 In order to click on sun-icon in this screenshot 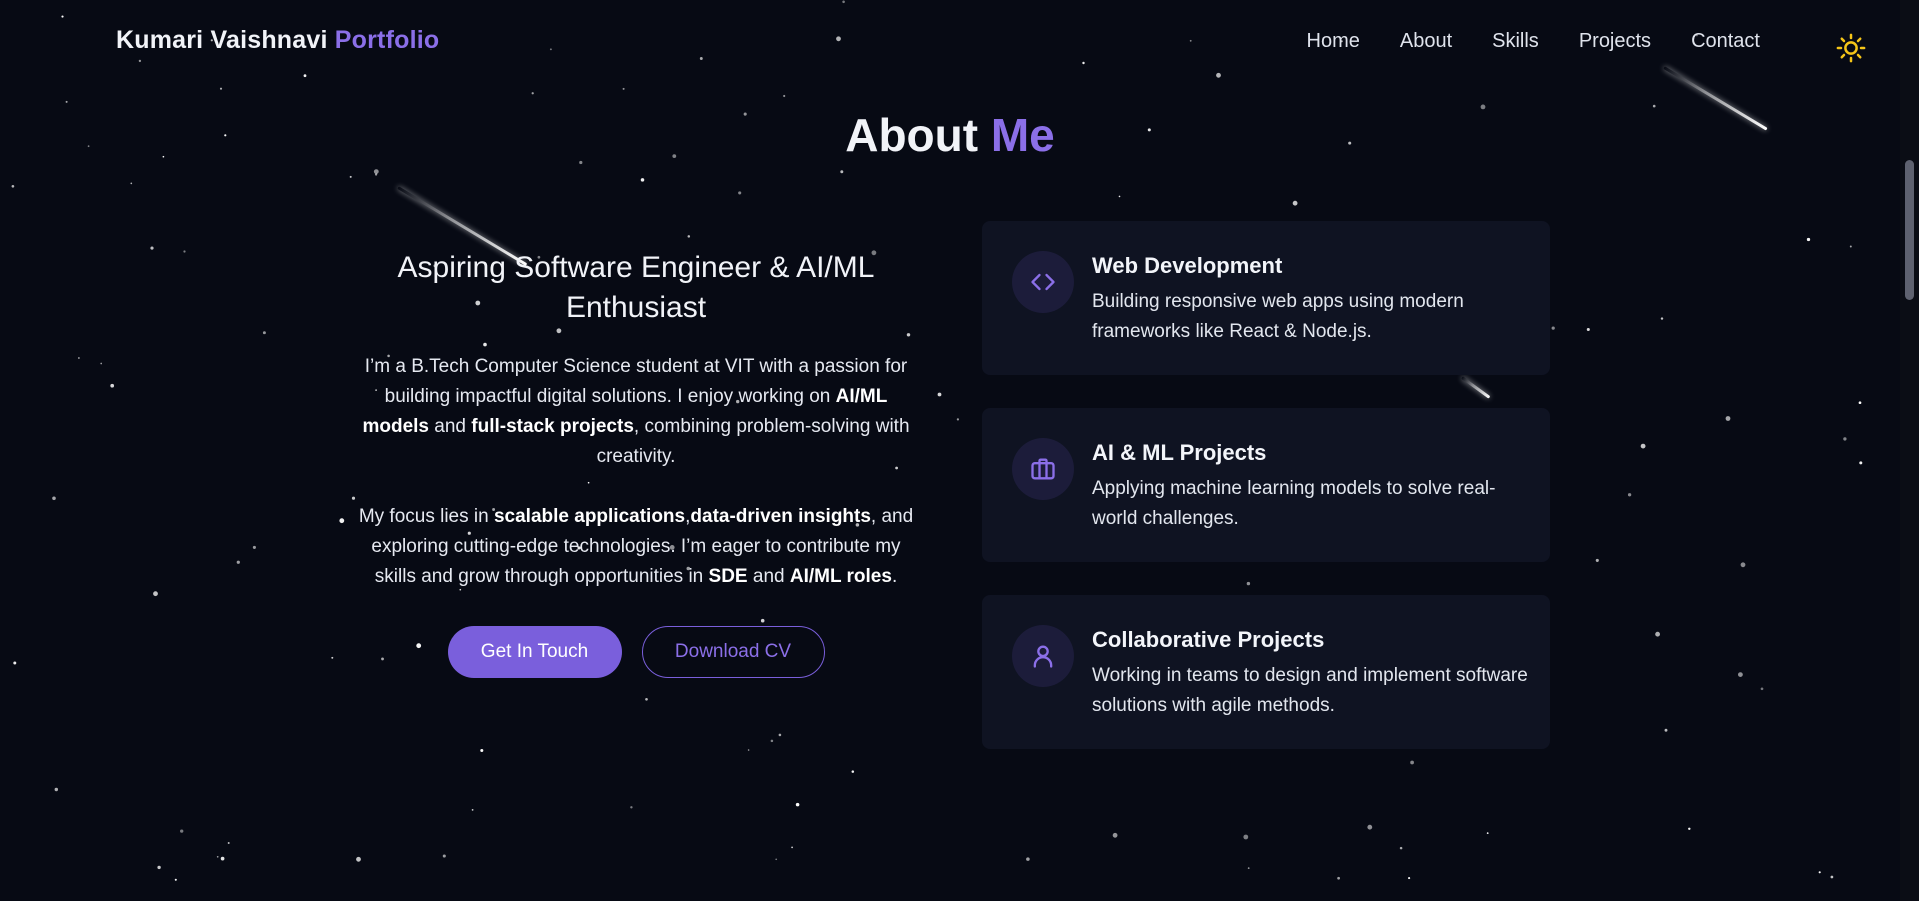, I will do `click(1851, 48)`.